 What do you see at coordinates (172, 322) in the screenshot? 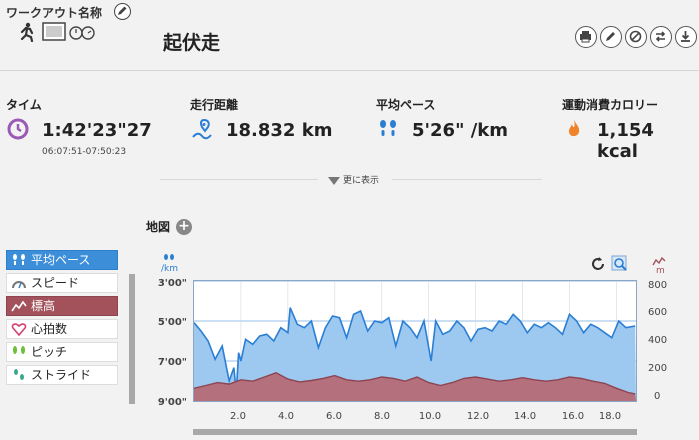
I see `y-tick-left: 5'00"` at bounding box center [172, 322].